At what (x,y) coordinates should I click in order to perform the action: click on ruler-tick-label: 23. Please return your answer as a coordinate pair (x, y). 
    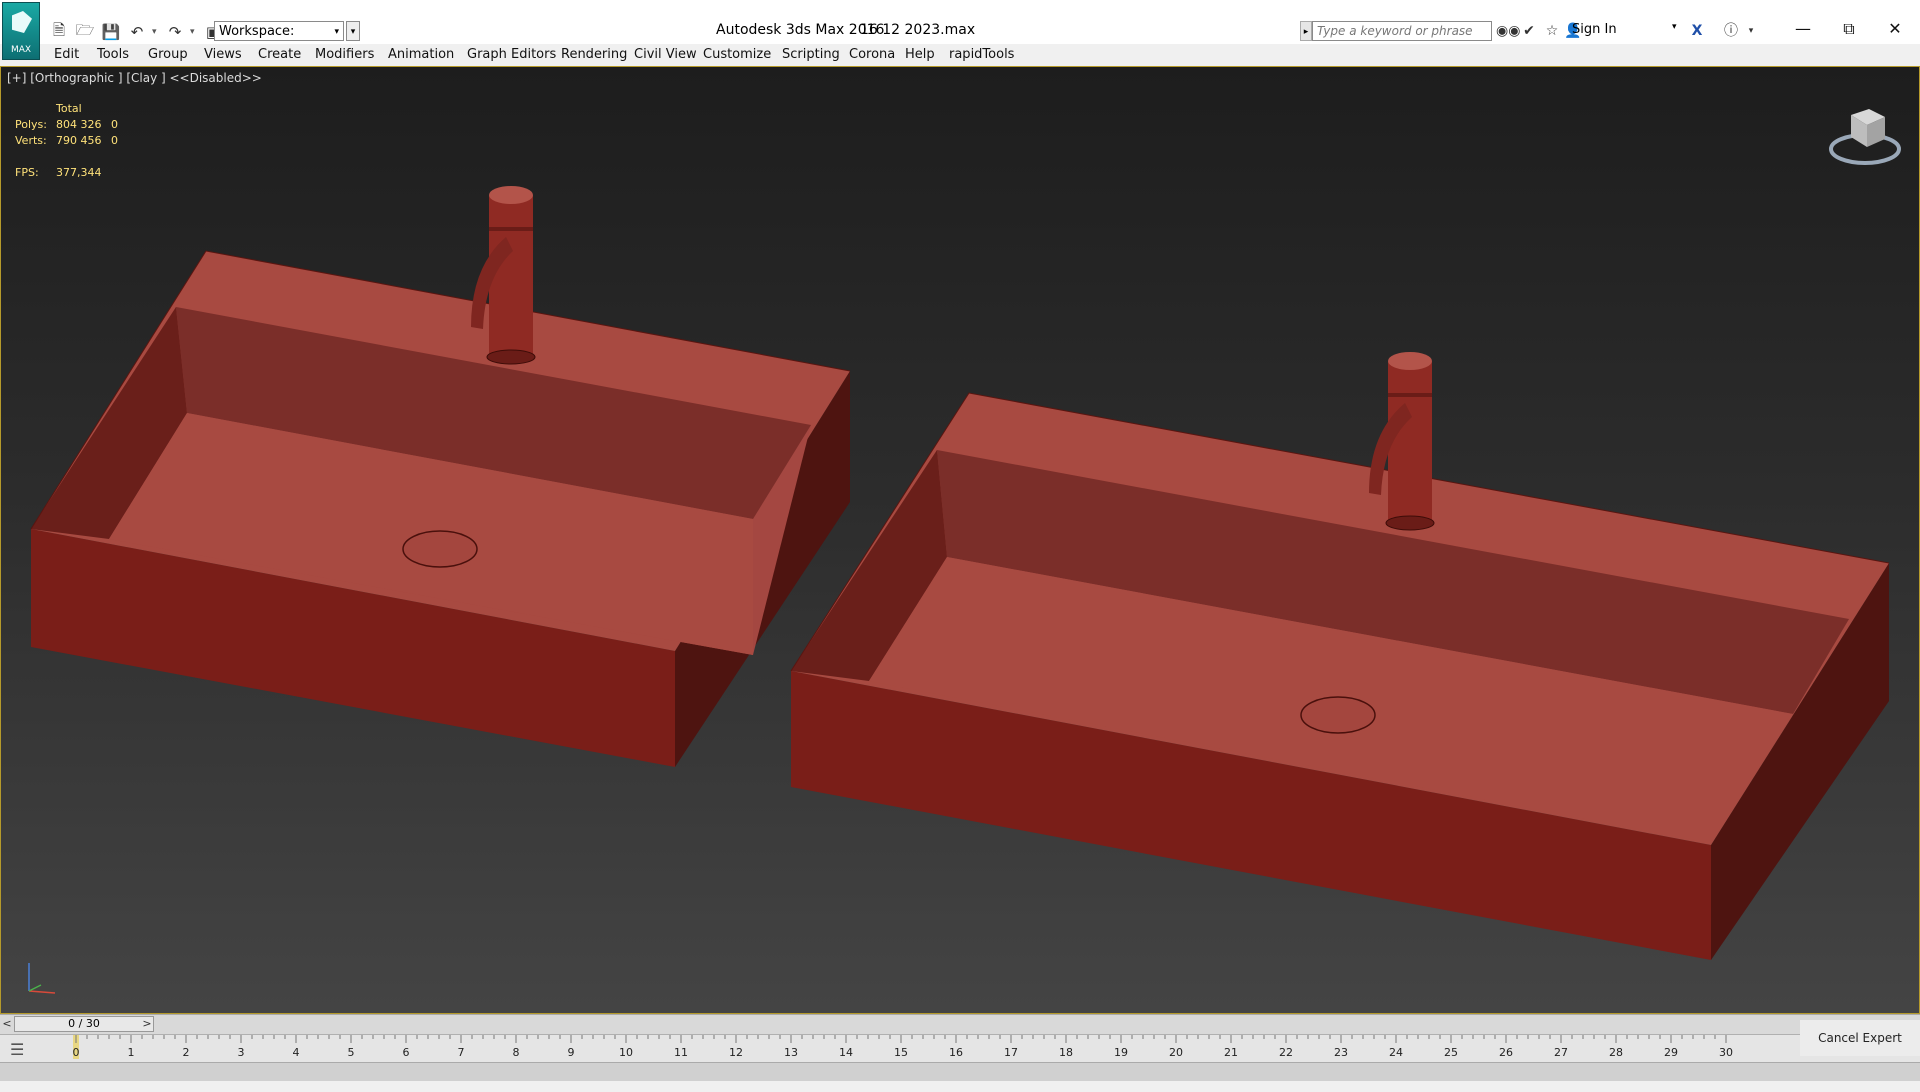
    Looking at the image, I should click on (1341, 1052).